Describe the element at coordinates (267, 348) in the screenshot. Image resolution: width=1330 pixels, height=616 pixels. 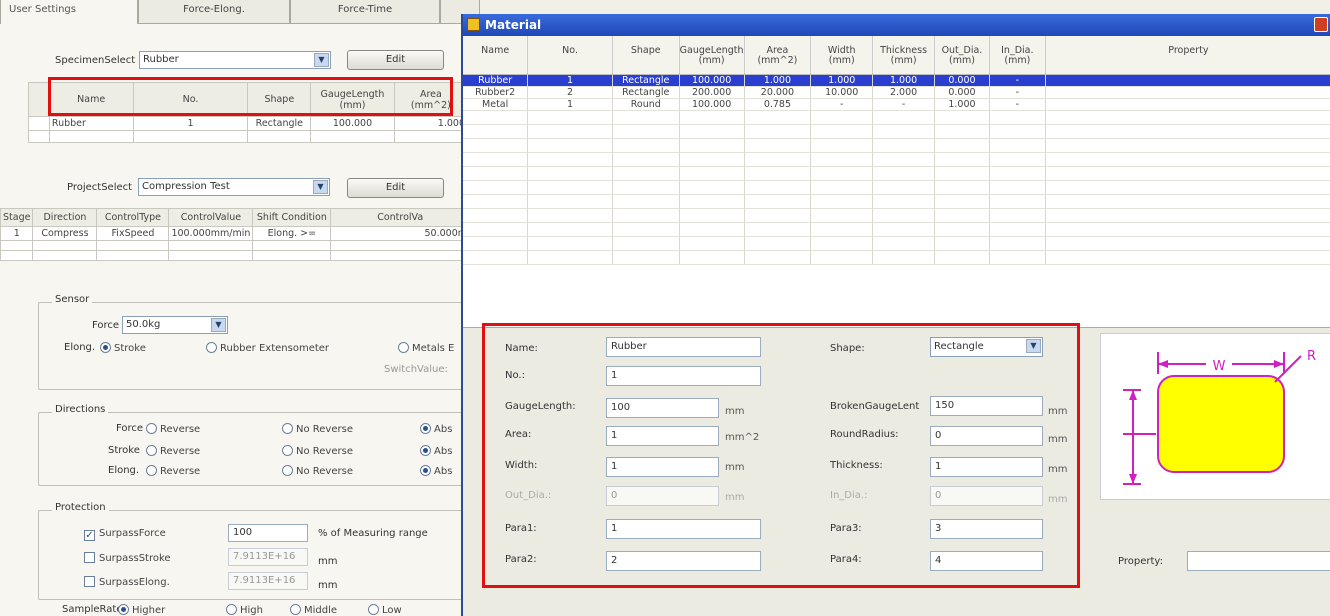
I see `elong-rubber-radio: Rubber Extensometer` at that location.